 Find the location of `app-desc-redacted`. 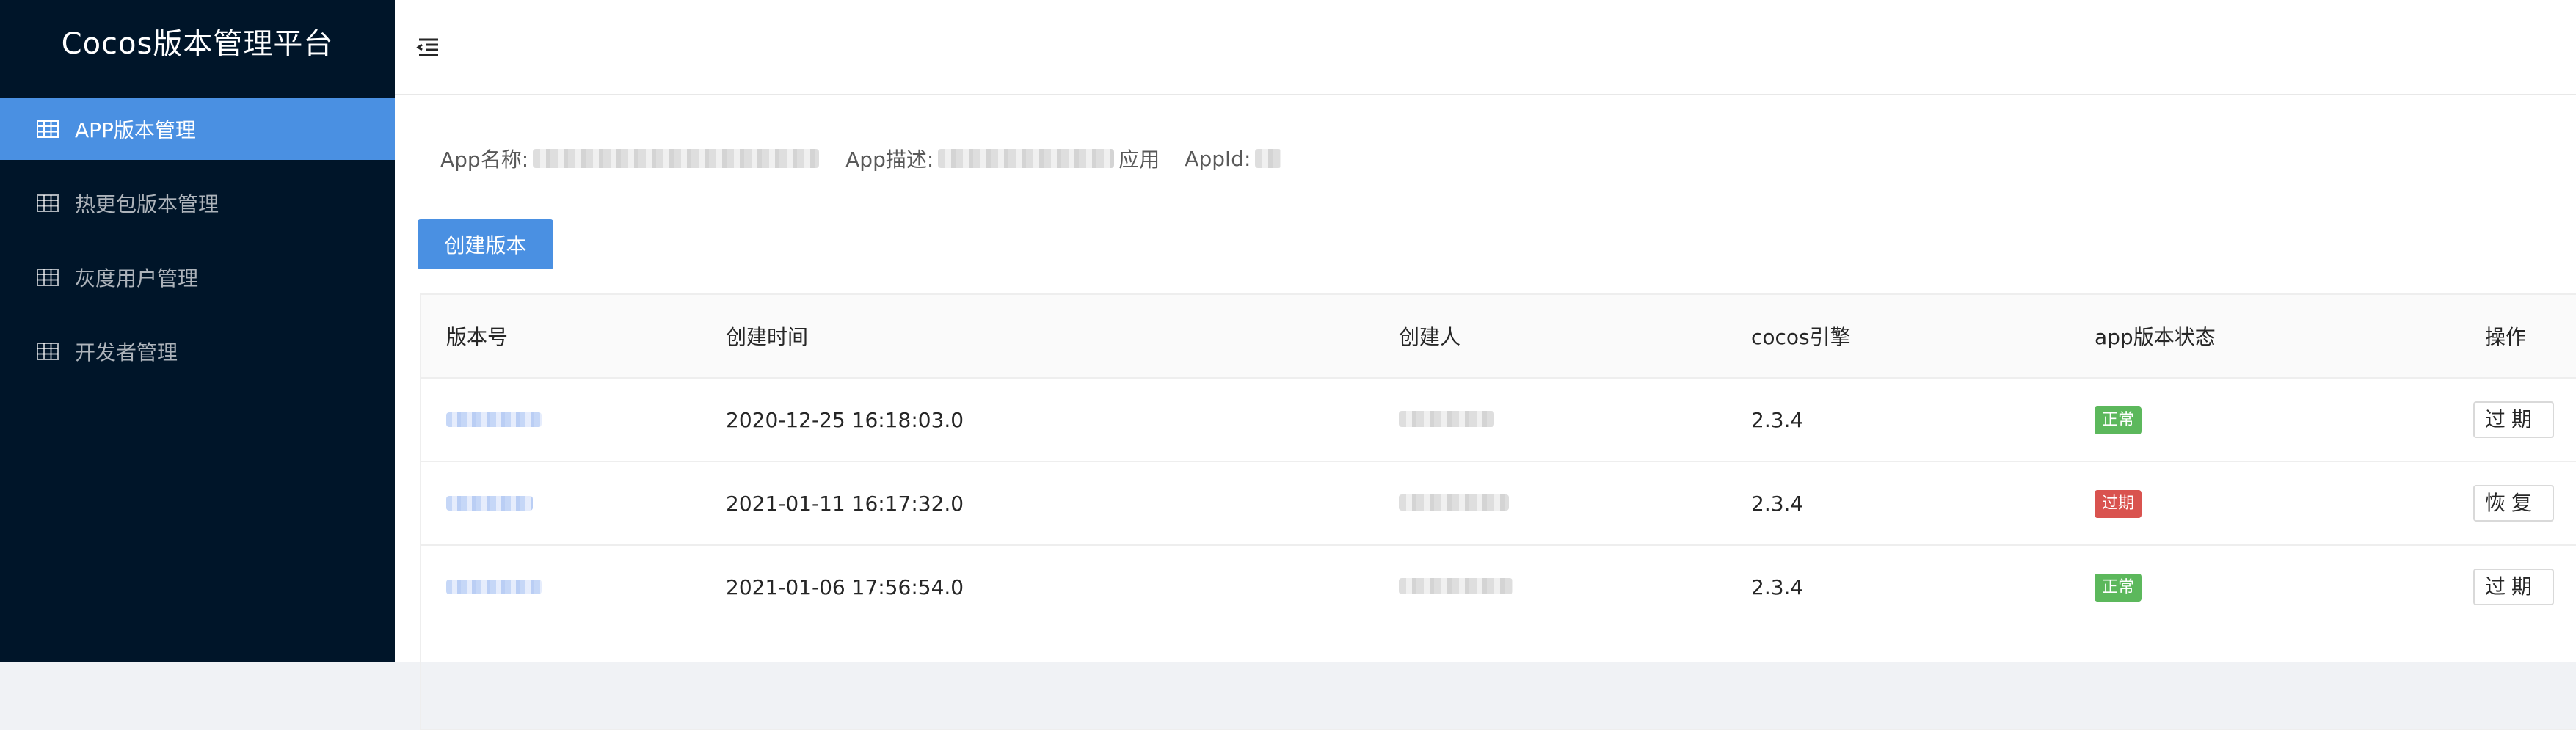

app-desc-redacted is located at coordinates (1026, 158).